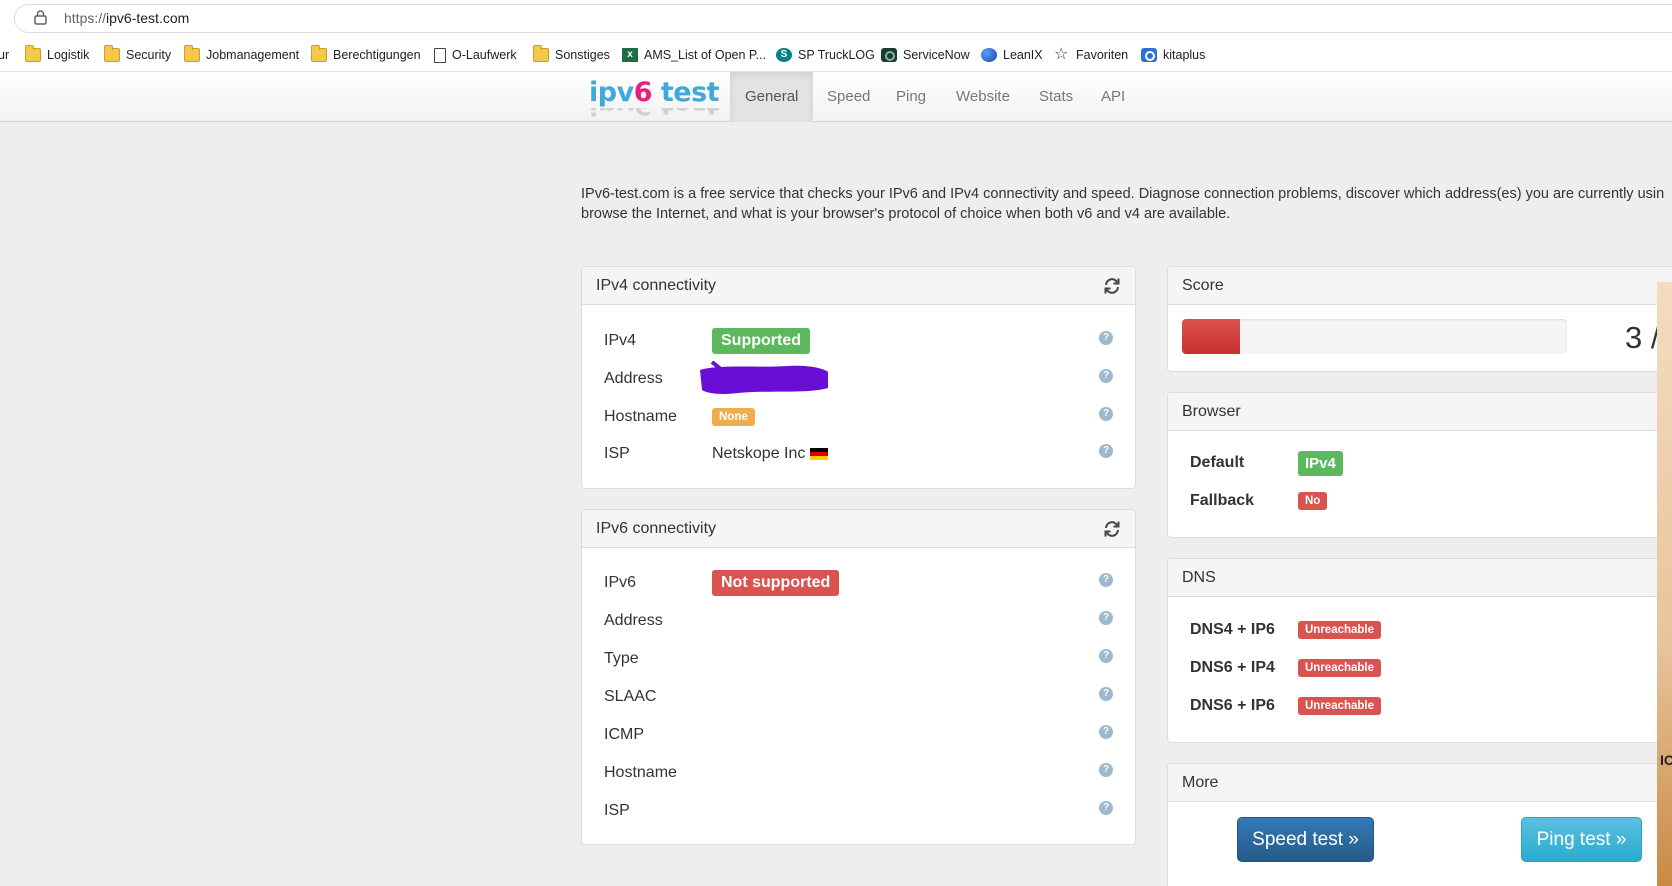  I want to click on address-bar-area: https://ipv6-test.com, so click(836, 19).